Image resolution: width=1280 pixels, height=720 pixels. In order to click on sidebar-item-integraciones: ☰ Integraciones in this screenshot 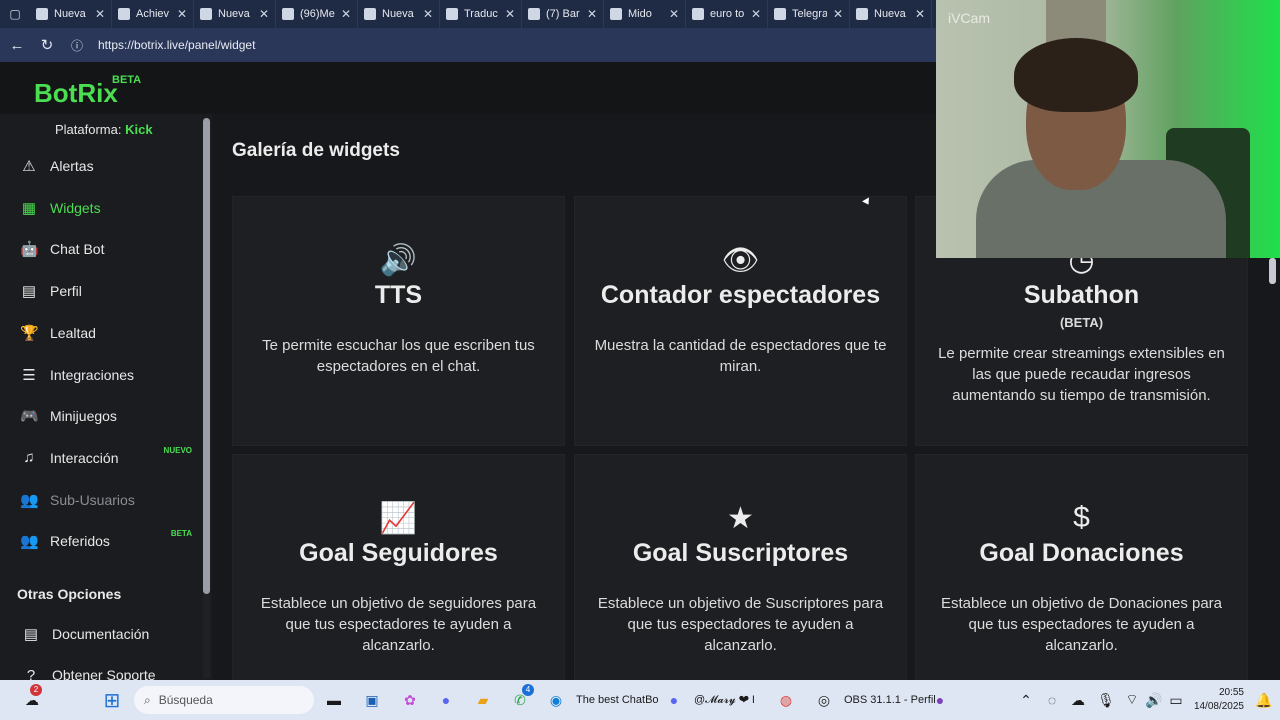, I will do `click(100, 375)`.